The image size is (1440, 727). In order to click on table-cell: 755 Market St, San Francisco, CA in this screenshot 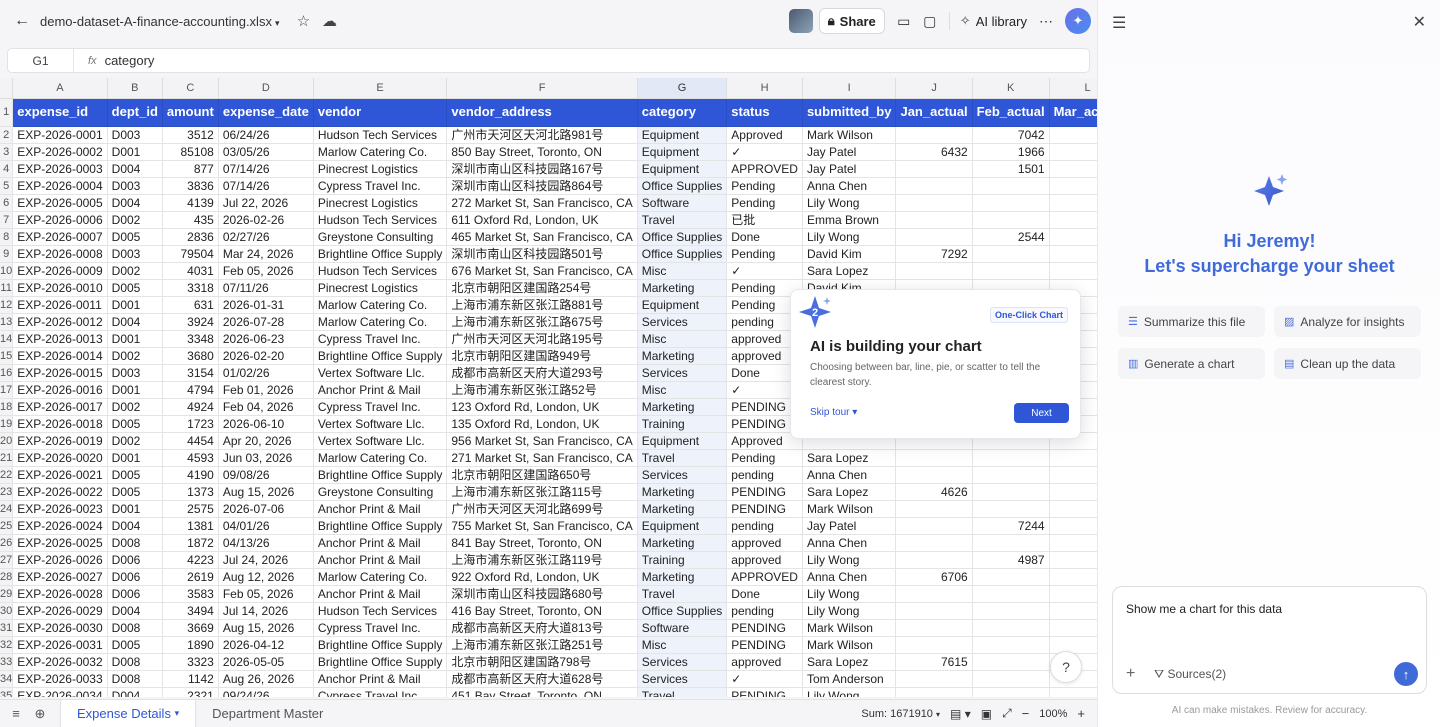, I will do `click(542, 526)`.